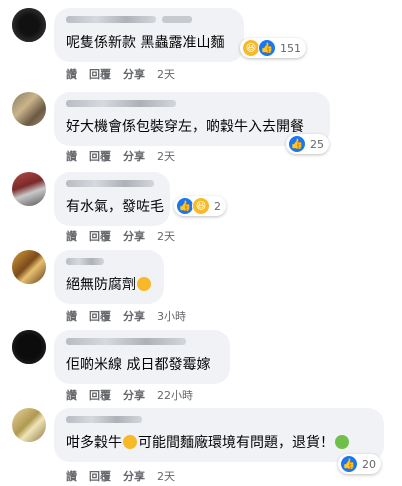 The height and width of the screenshot is (486, 402). I want to click on reaction-summary: 😆 👍 151, so click(273, 48).